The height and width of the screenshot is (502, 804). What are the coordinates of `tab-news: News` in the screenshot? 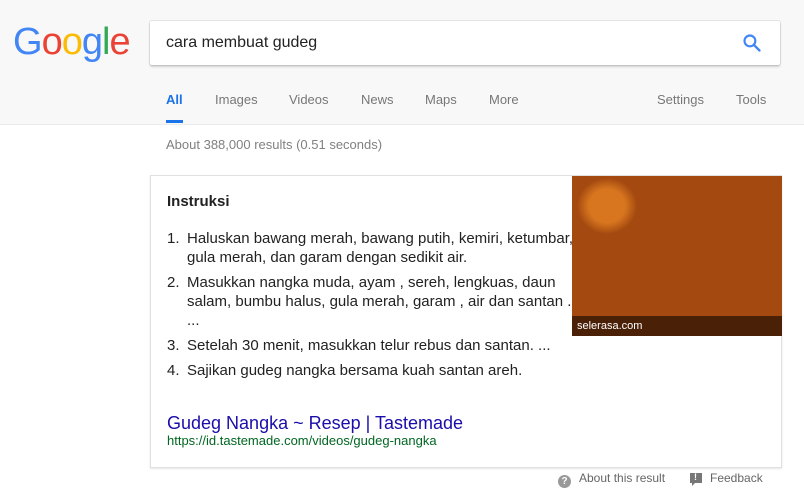 It's located at (377, 105).